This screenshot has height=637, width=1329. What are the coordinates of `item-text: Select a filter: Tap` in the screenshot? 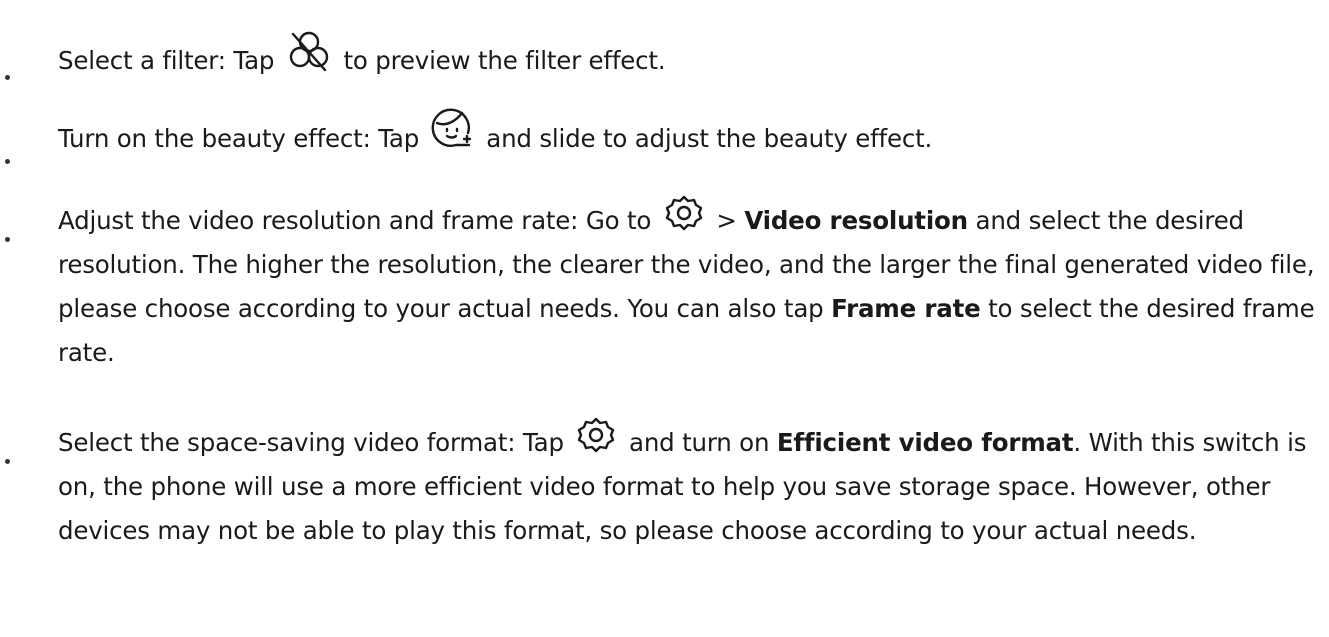 It's located at (166, 60).